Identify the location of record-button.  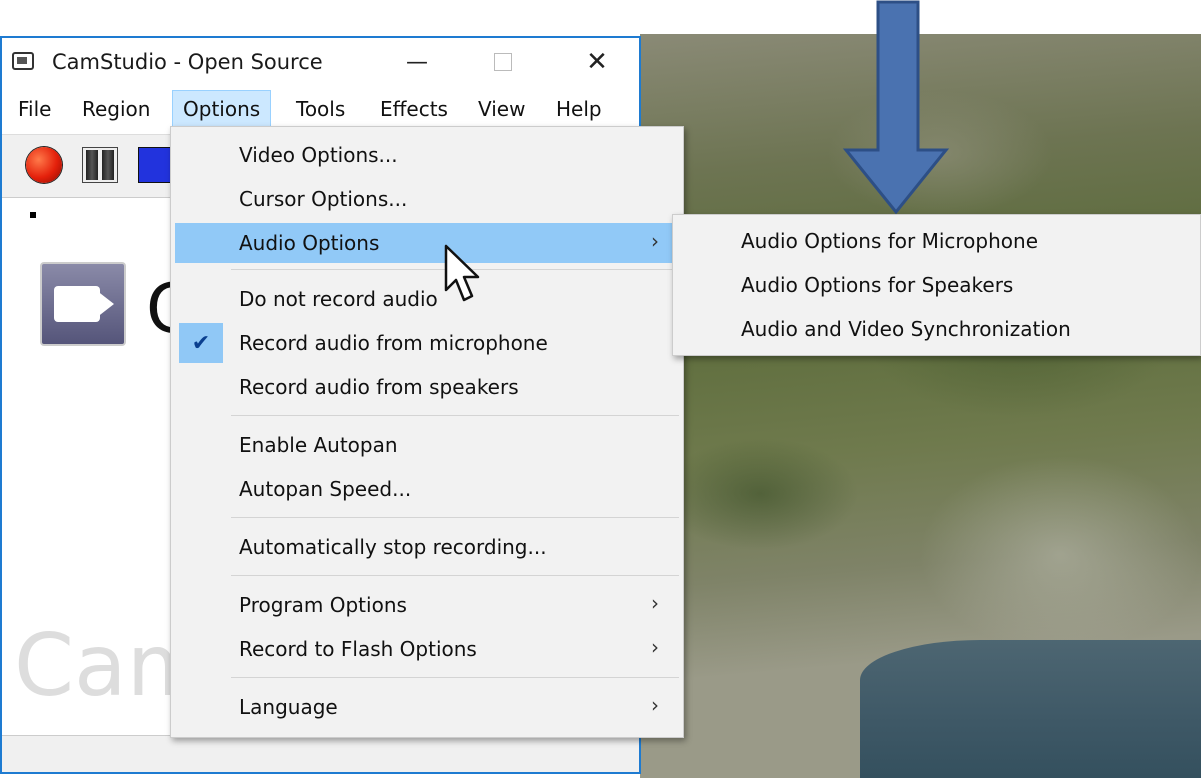
(44, 165).